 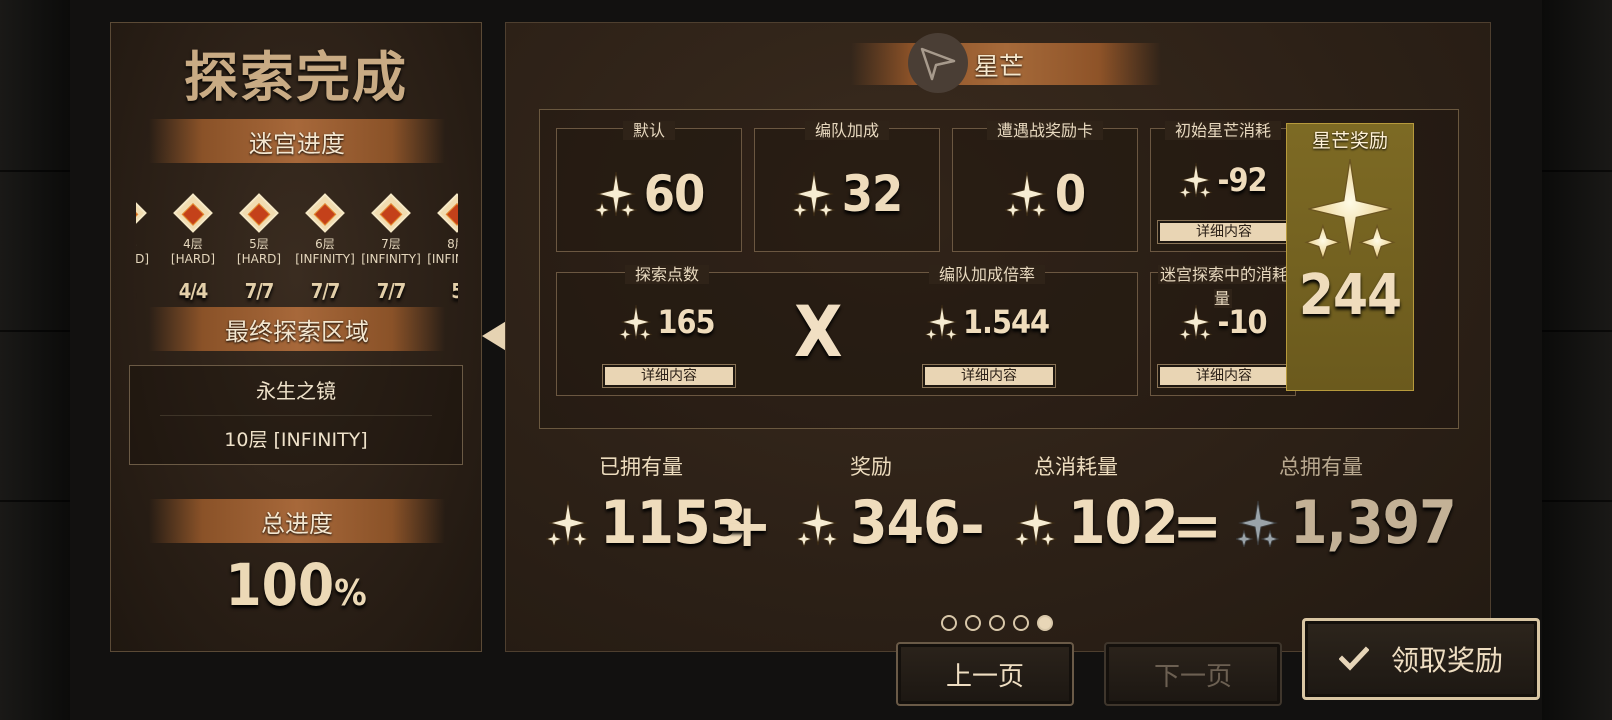 I want to click on total-owned-label: 总拥有量, so click(x=1321, y=467).